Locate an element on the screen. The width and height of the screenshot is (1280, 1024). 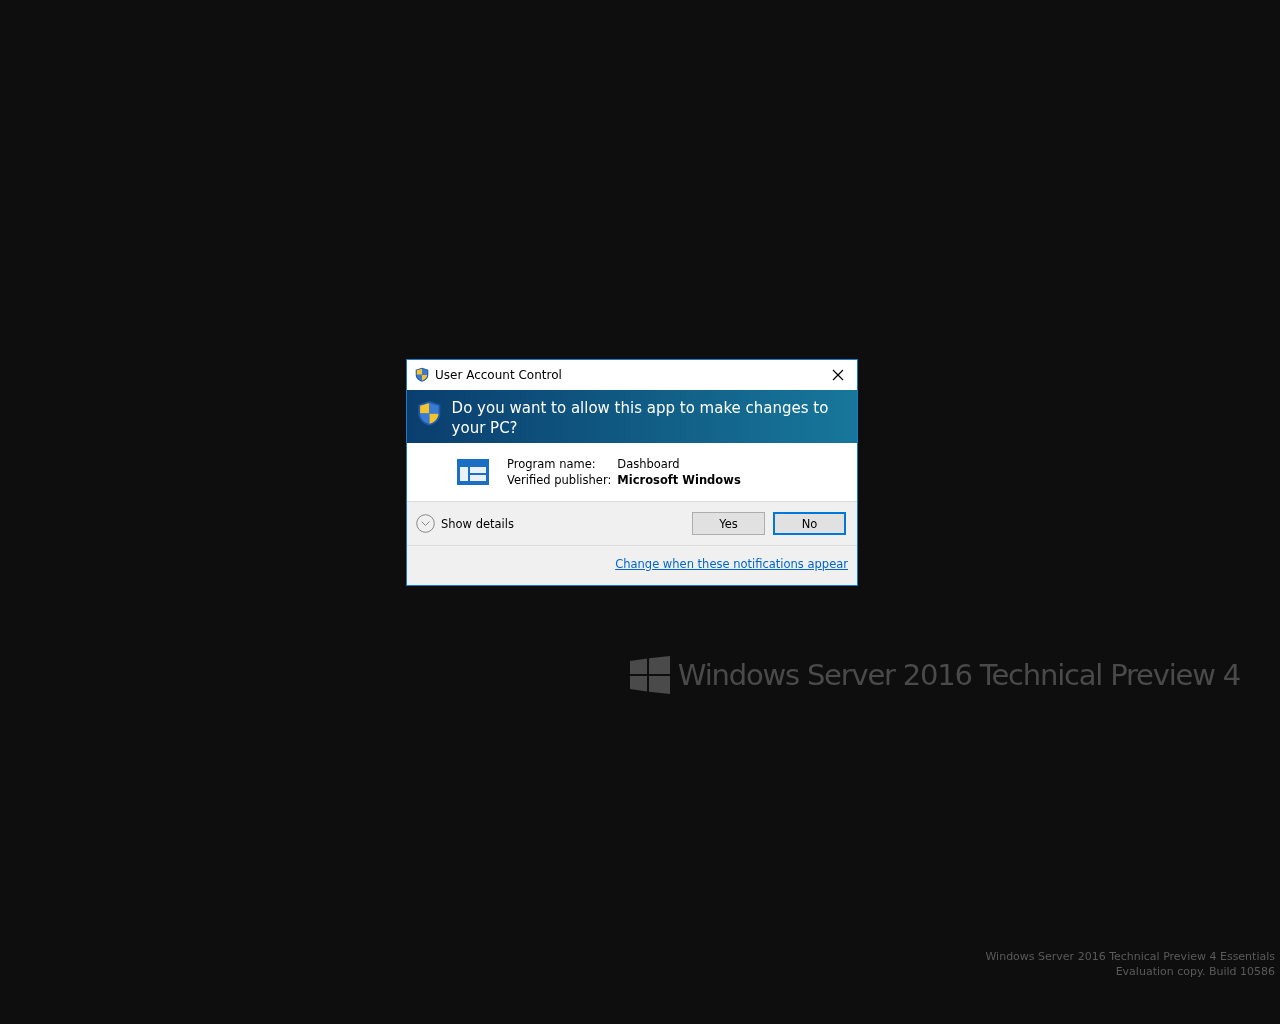
windows-logo-icon is located at coordinates (649, 675).